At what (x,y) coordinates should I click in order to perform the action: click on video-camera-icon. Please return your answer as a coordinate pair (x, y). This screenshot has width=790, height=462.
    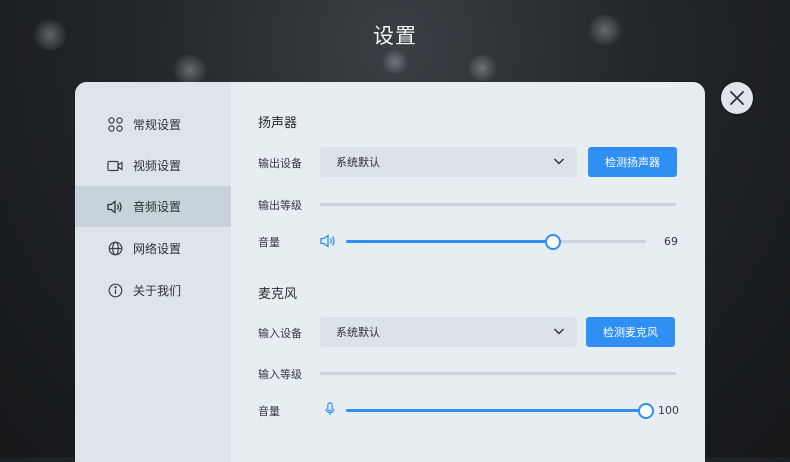
    Looking at the image, I should click on (115, 166).